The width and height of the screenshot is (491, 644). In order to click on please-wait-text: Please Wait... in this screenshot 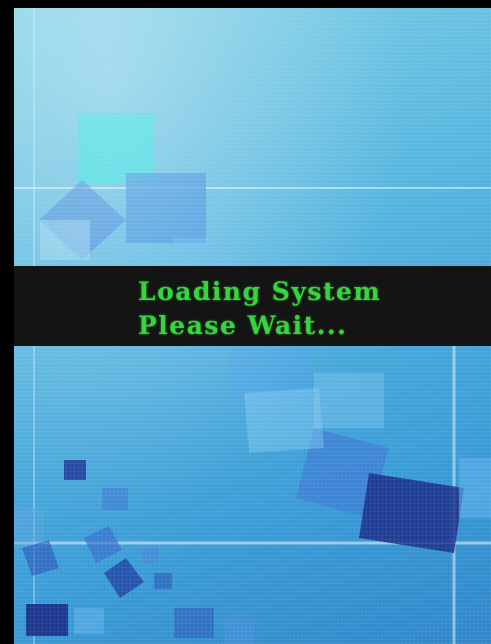, I will do `click(243, 325)`.